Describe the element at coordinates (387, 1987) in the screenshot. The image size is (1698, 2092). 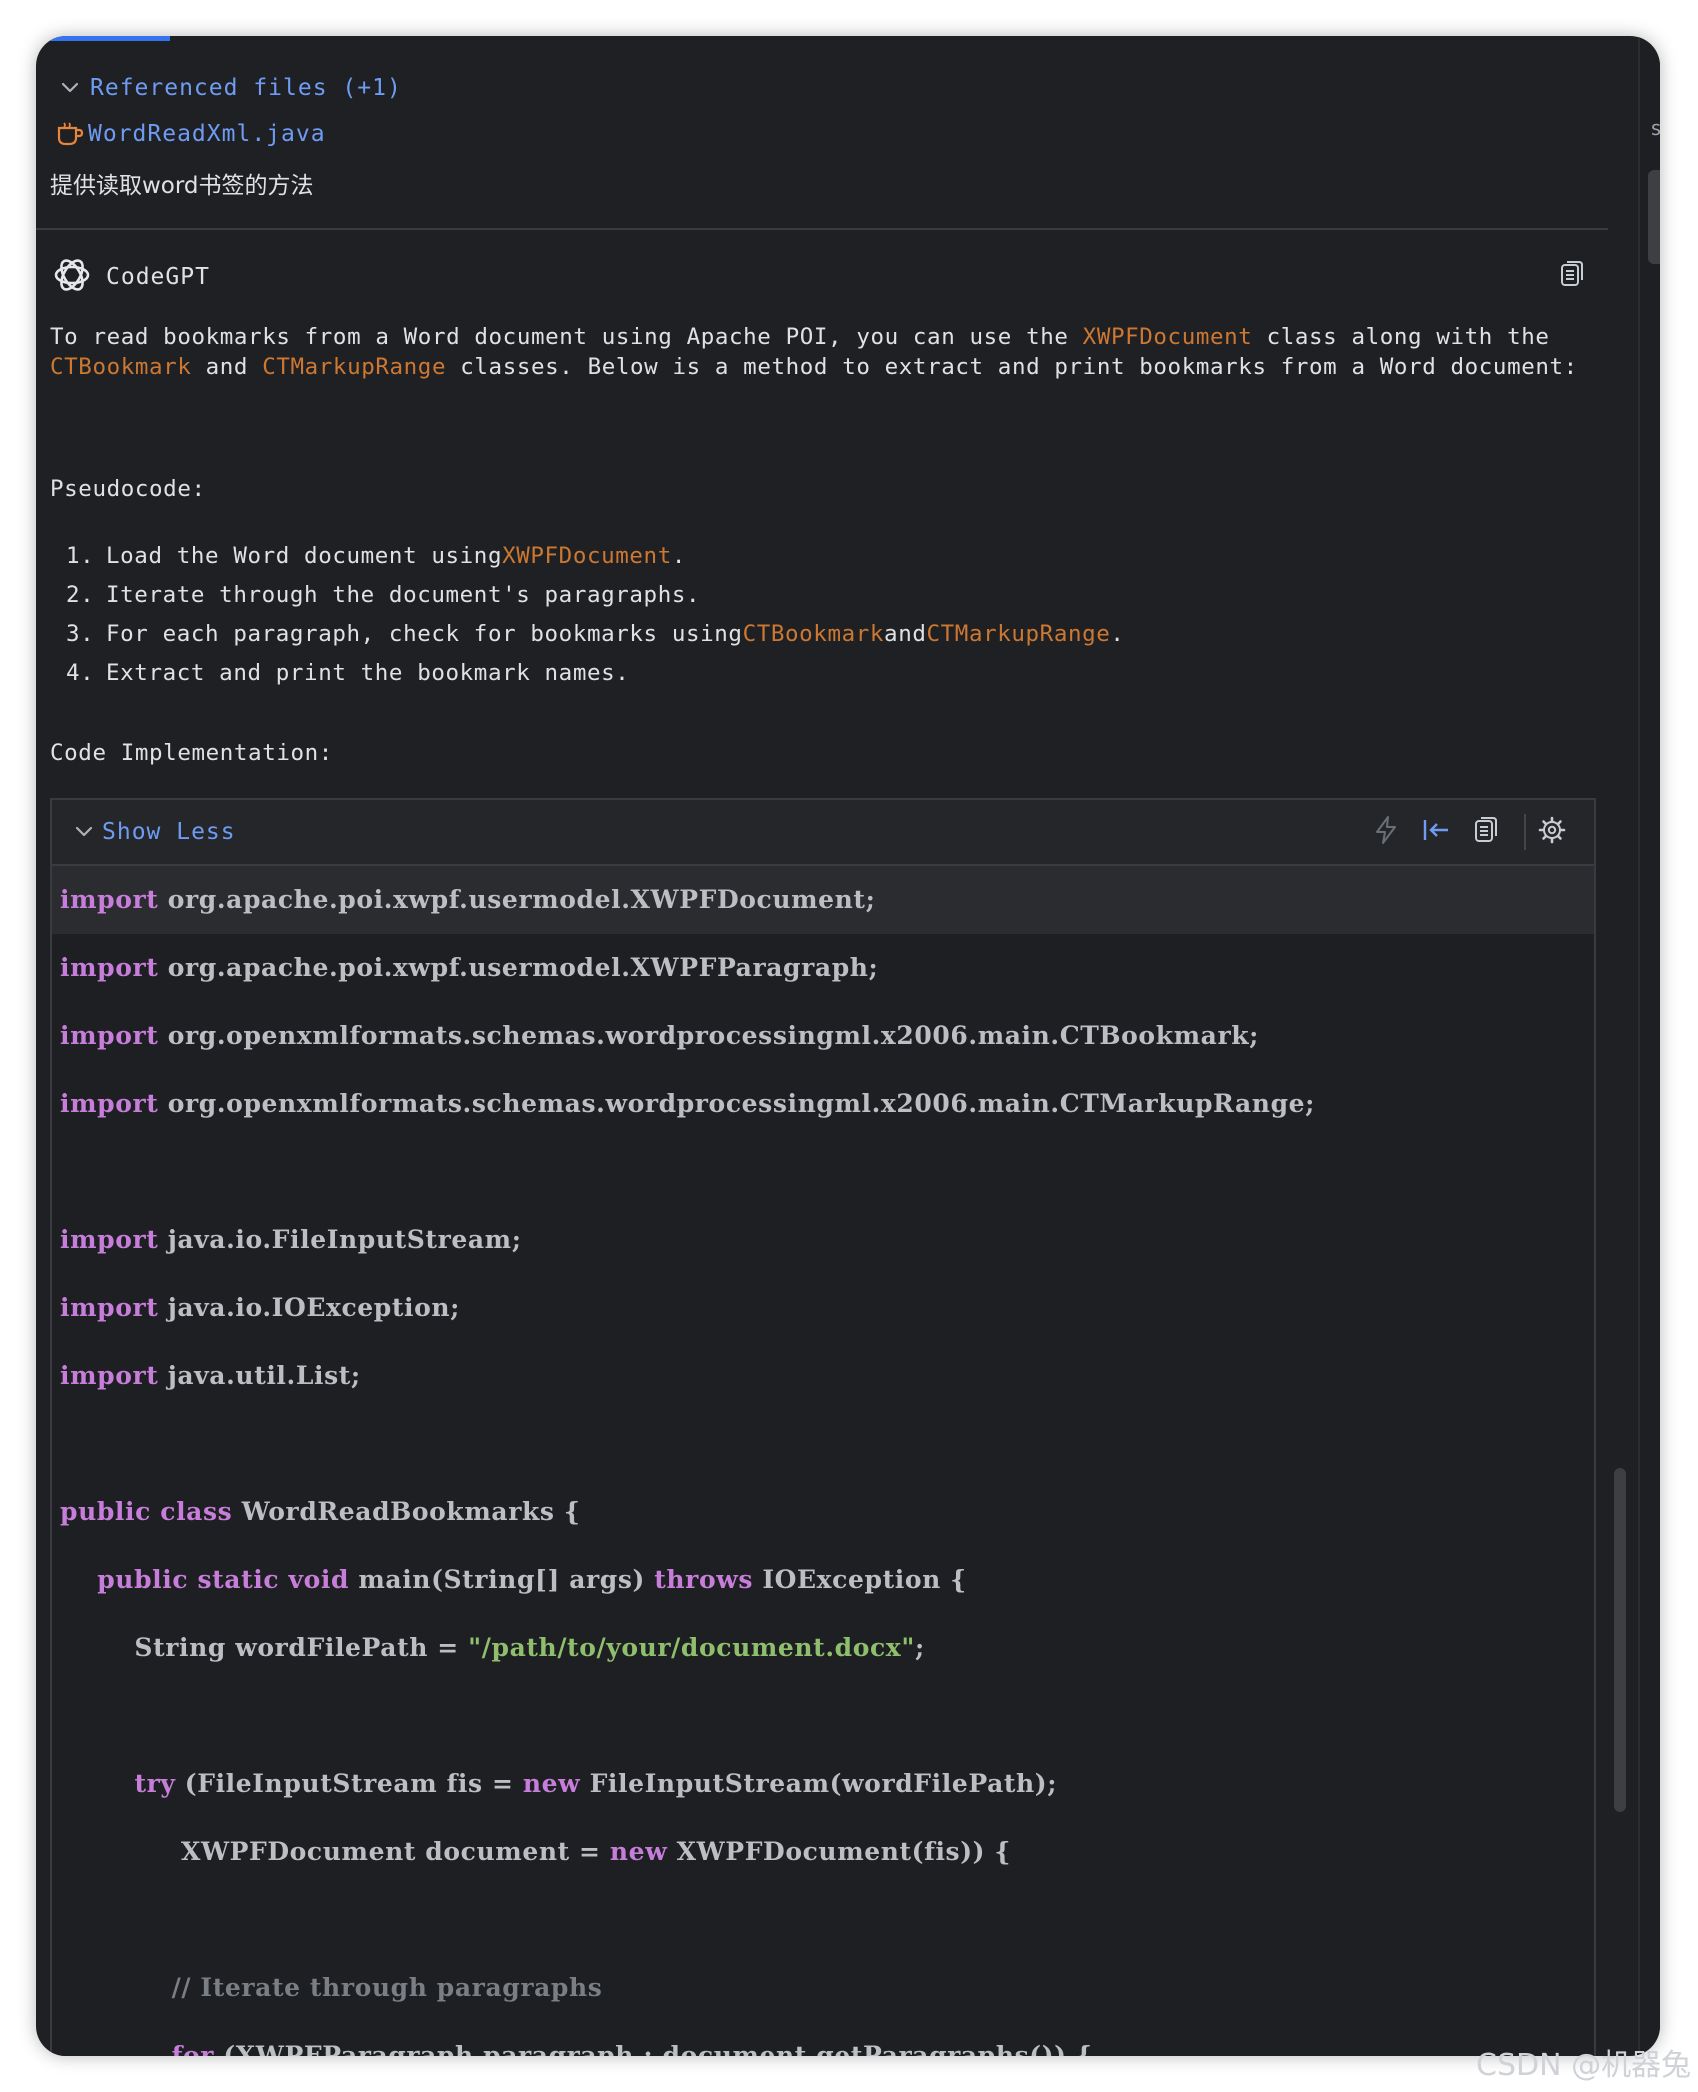
I see `code-comment: // Iterate through paragraphs` at that location.